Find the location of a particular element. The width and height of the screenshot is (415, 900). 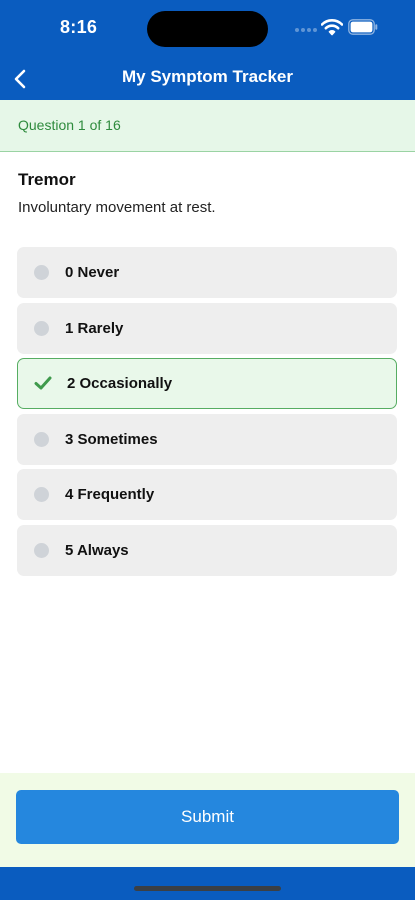

option-5-always: 5 Always is located at coordinates (207, 550).